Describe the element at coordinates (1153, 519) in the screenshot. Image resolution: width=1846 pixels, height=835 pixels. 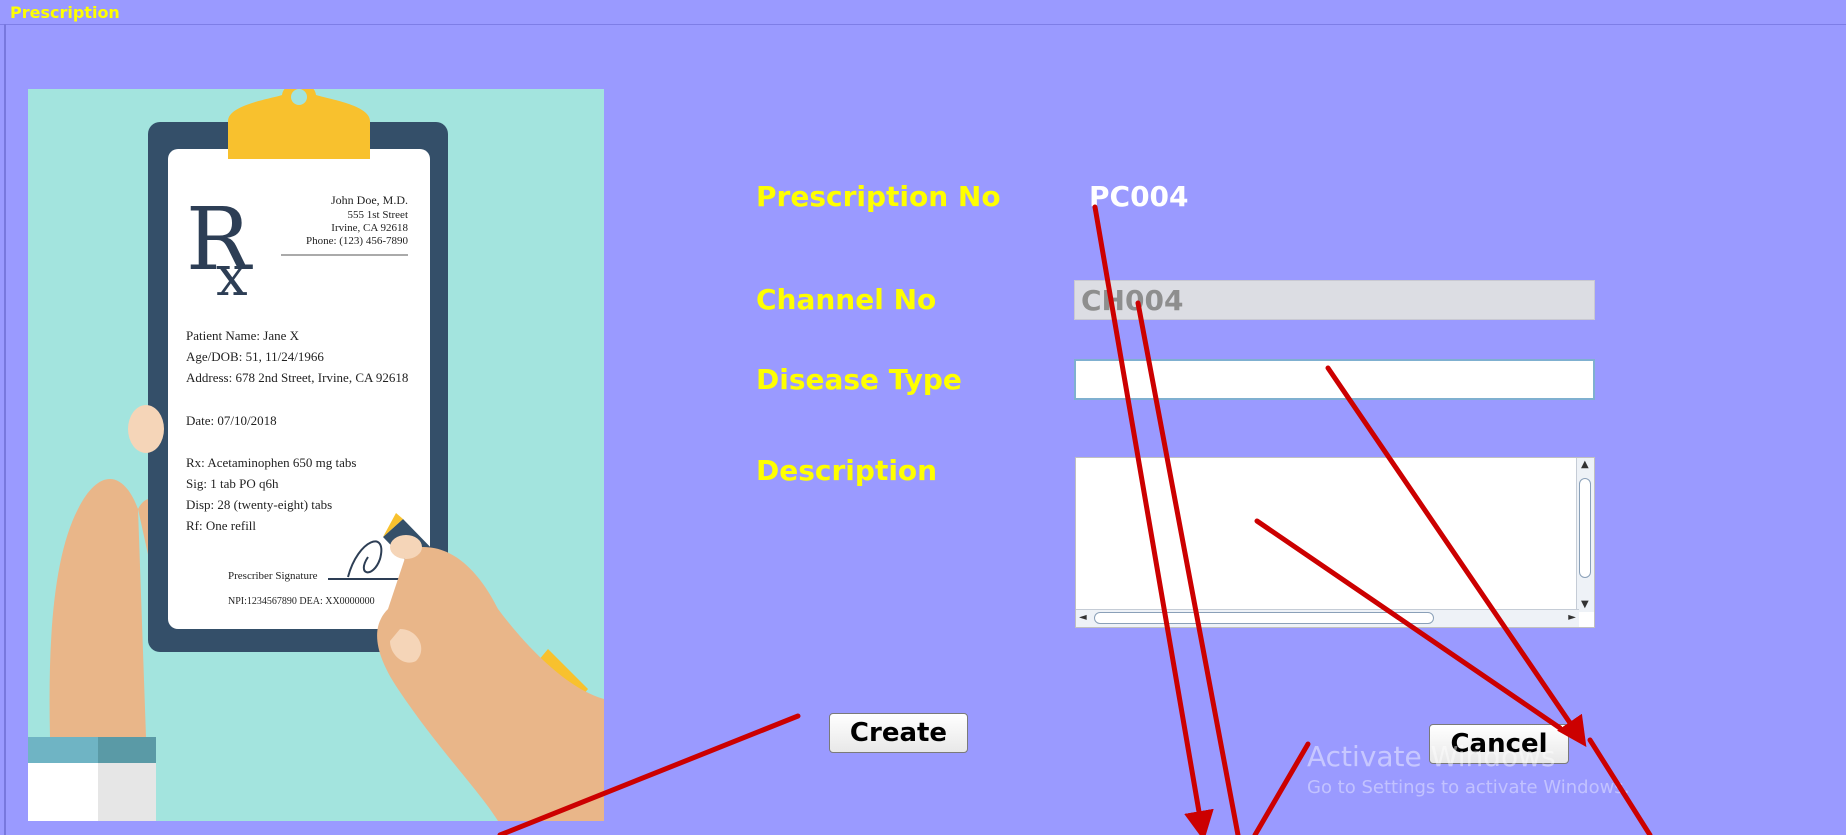
I see `arrow-prescription-no` at that location.